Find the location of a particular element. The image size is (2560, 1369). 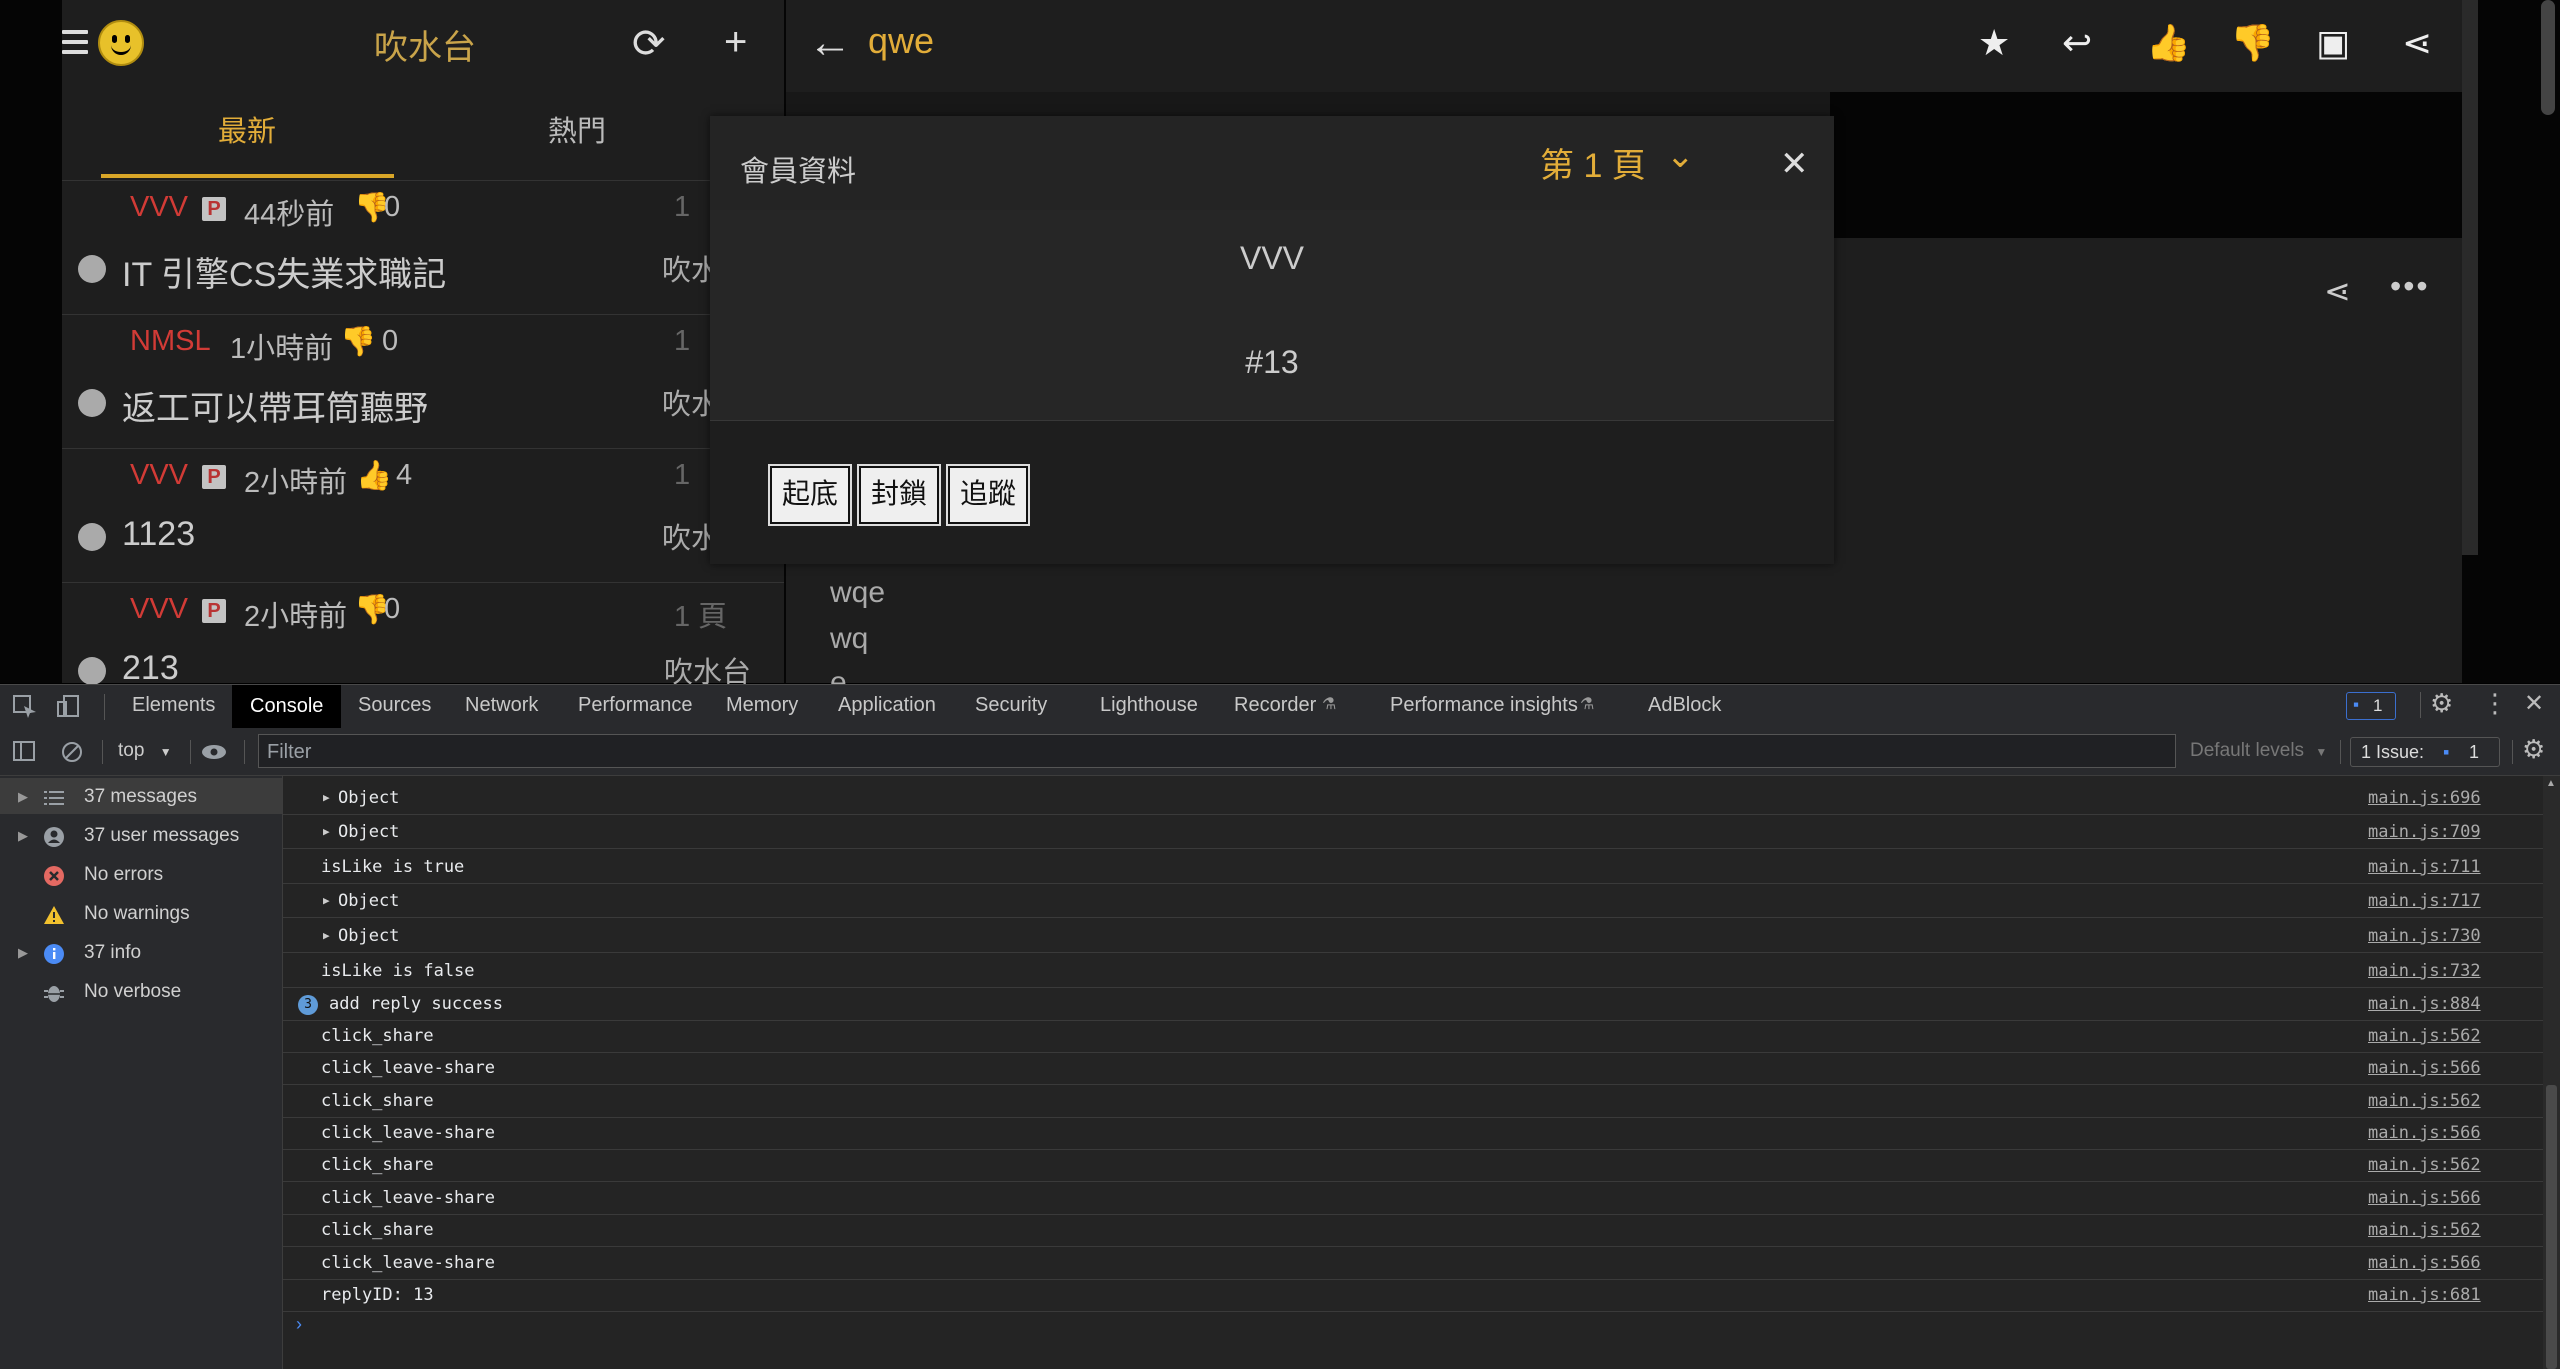

board-title: 吹水台 is located at coordinates (425, 48).